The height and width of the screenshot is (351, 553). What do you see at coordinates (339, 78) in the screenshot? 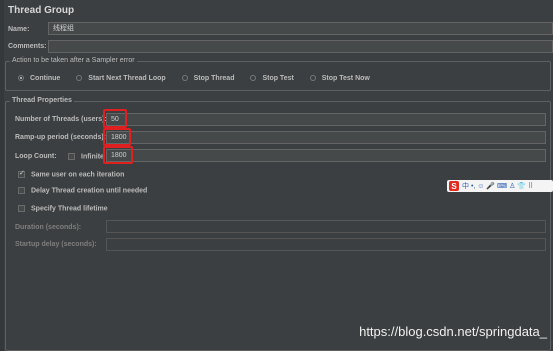
I see `radio-stop-test-now: Stop Test Now` at bounding box center [339, 78].